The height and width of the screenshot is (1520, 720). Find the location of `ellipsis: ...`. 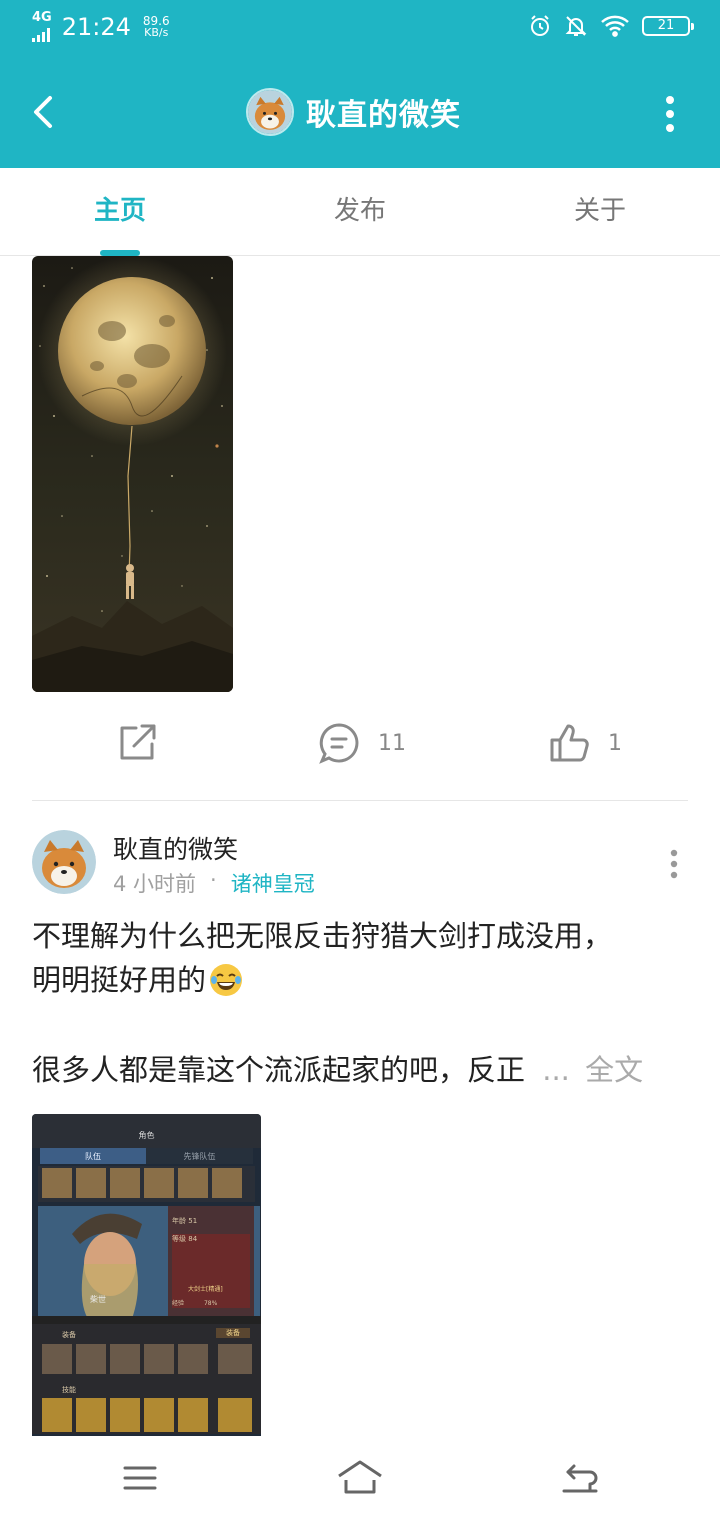

ellipsis: ... is located at coordinates (556, 1070).